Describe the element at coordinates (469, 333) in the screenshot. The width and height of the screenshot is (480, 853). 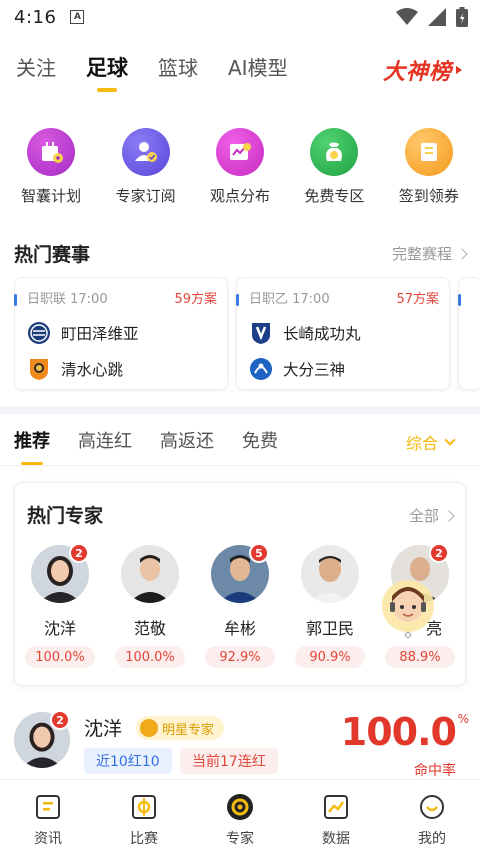
I see `match-card-partial` at that location.